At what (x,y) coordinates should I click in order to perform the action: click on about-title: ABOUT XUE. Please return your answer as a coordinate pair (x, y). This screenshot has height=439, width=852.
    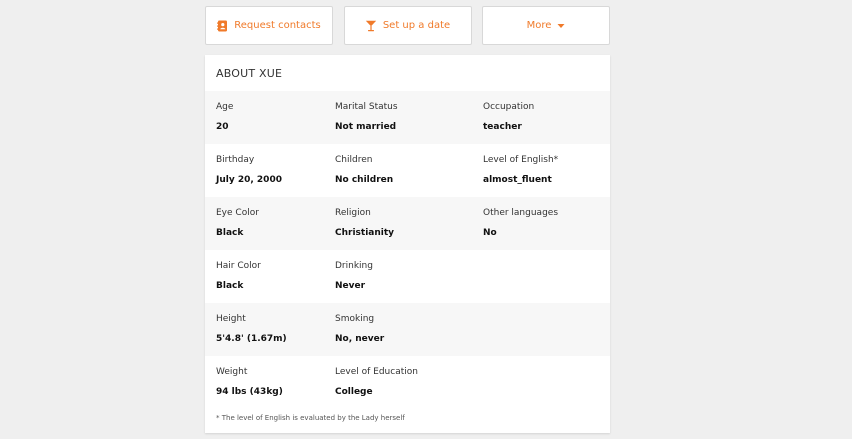
    Looking at the image, I should click on (249, 73).